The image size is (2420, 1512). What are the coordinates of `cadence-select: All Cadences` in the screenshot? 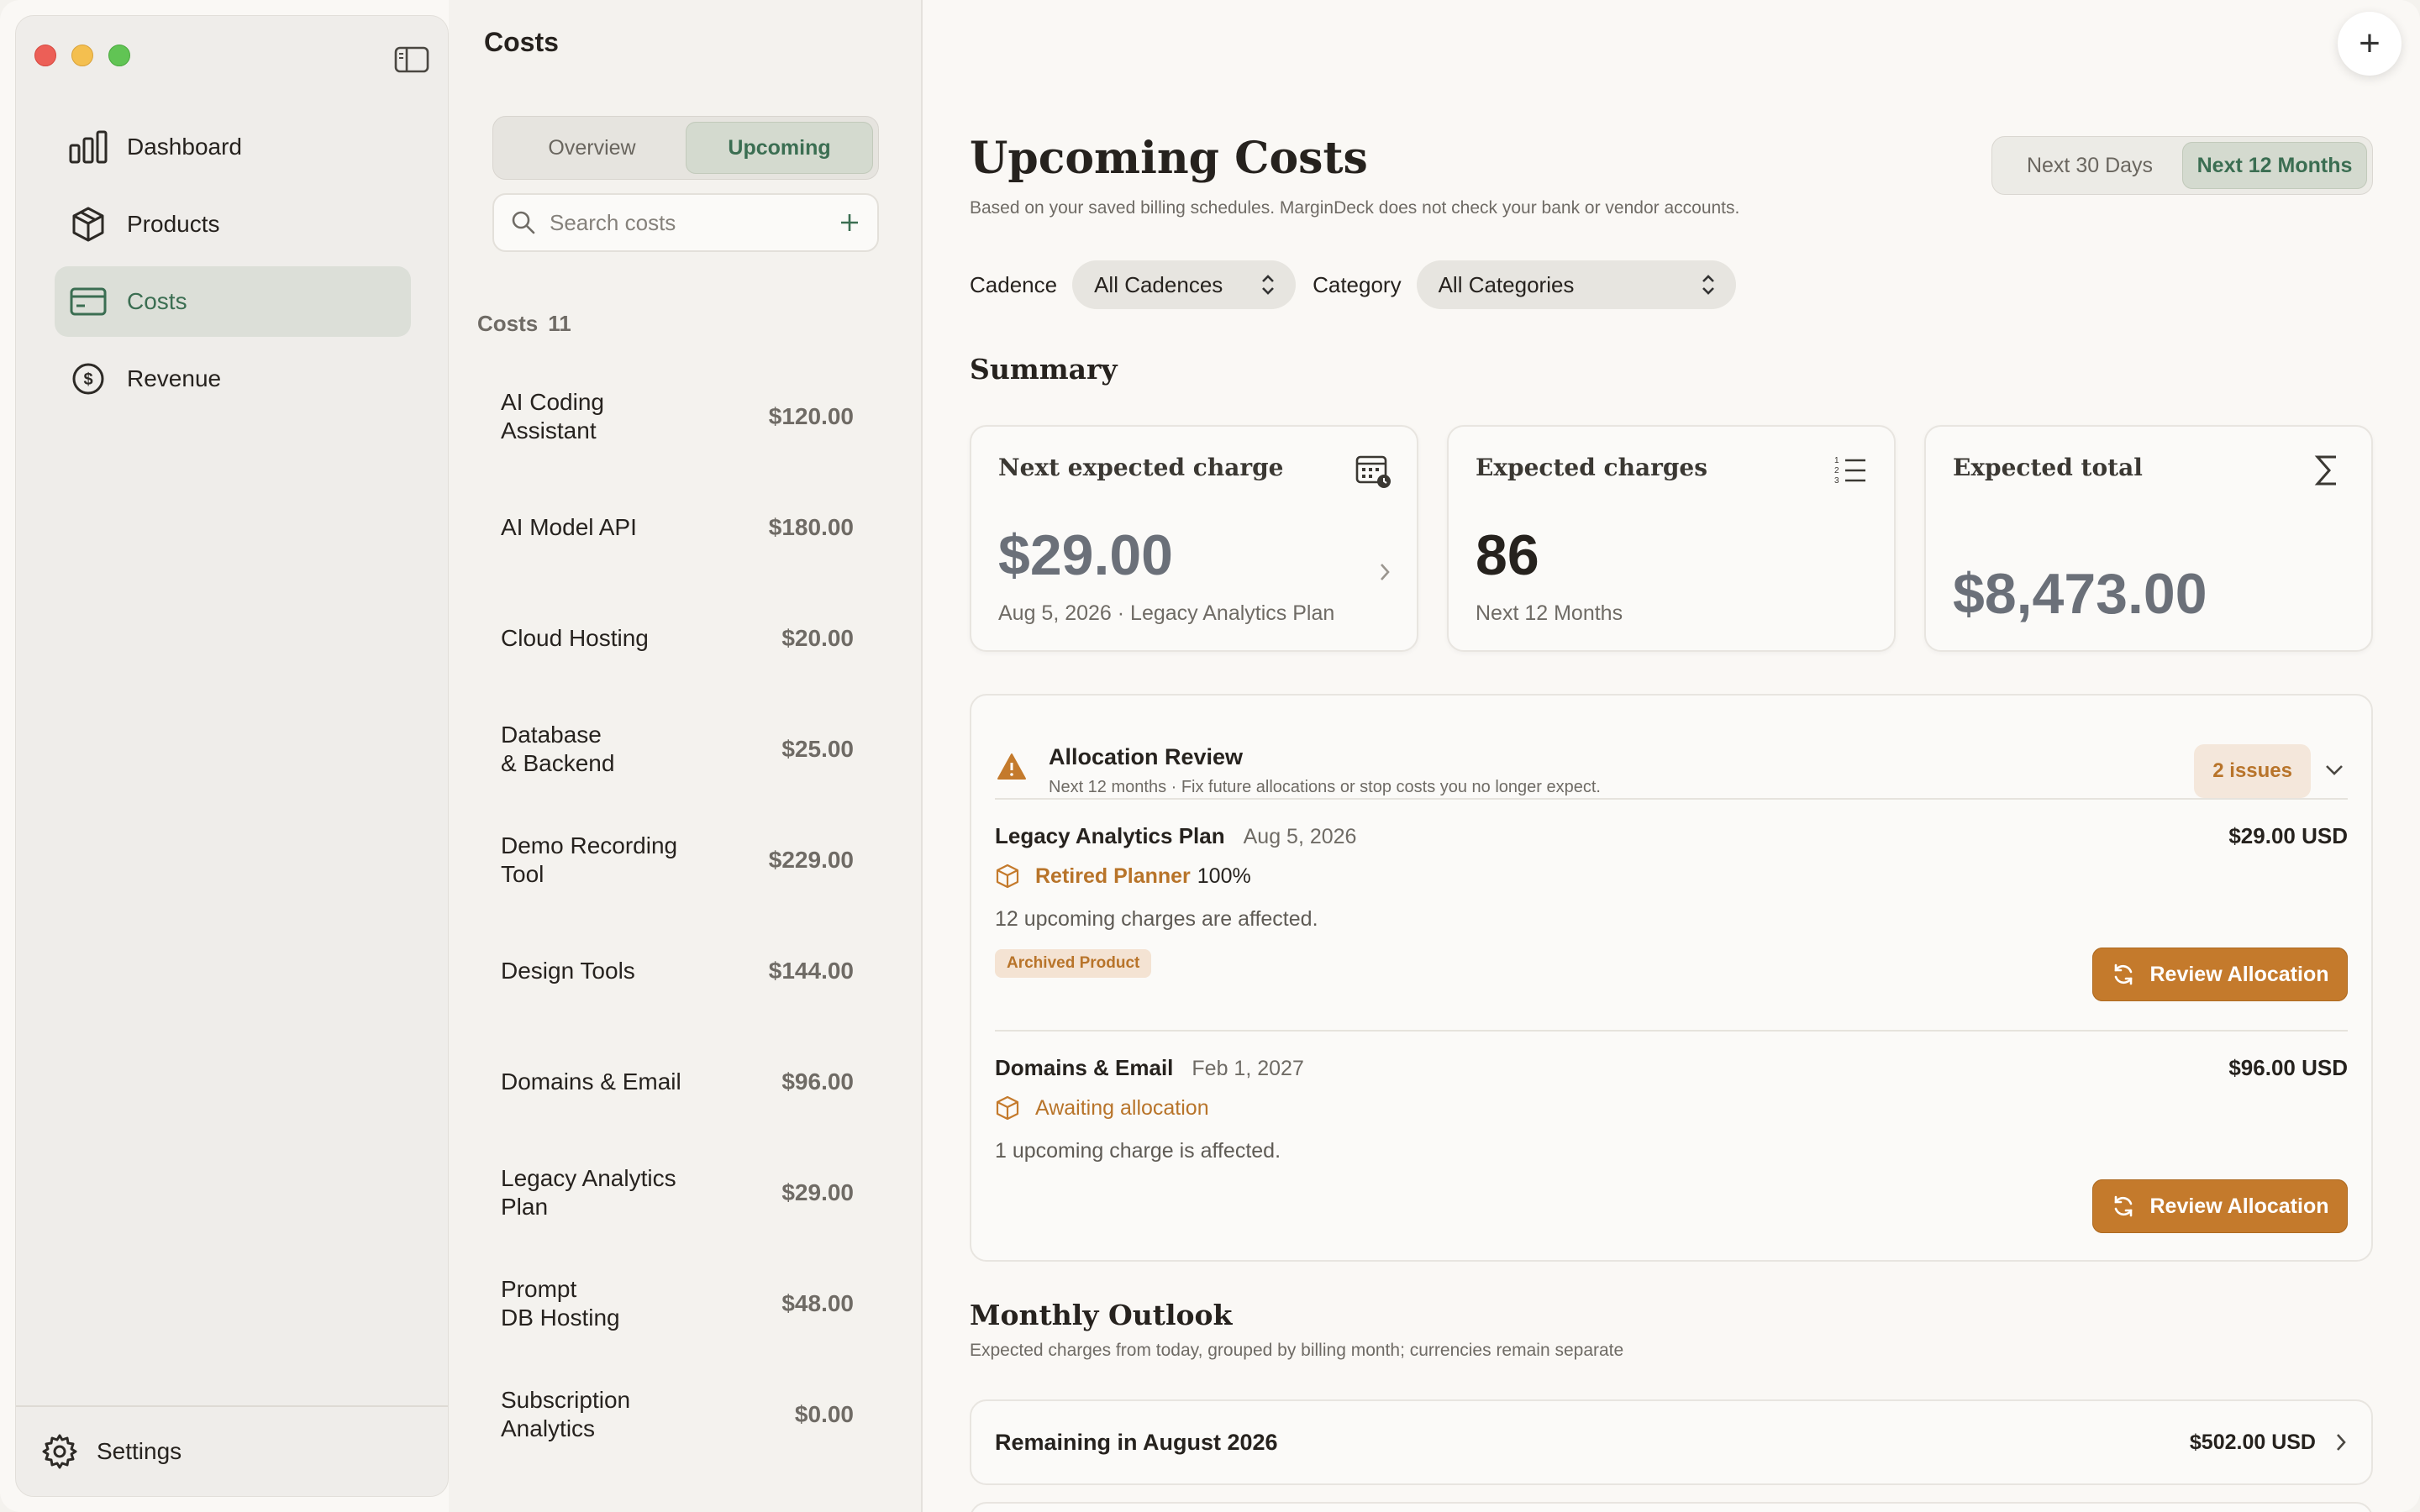 It's located at (1184, 284).